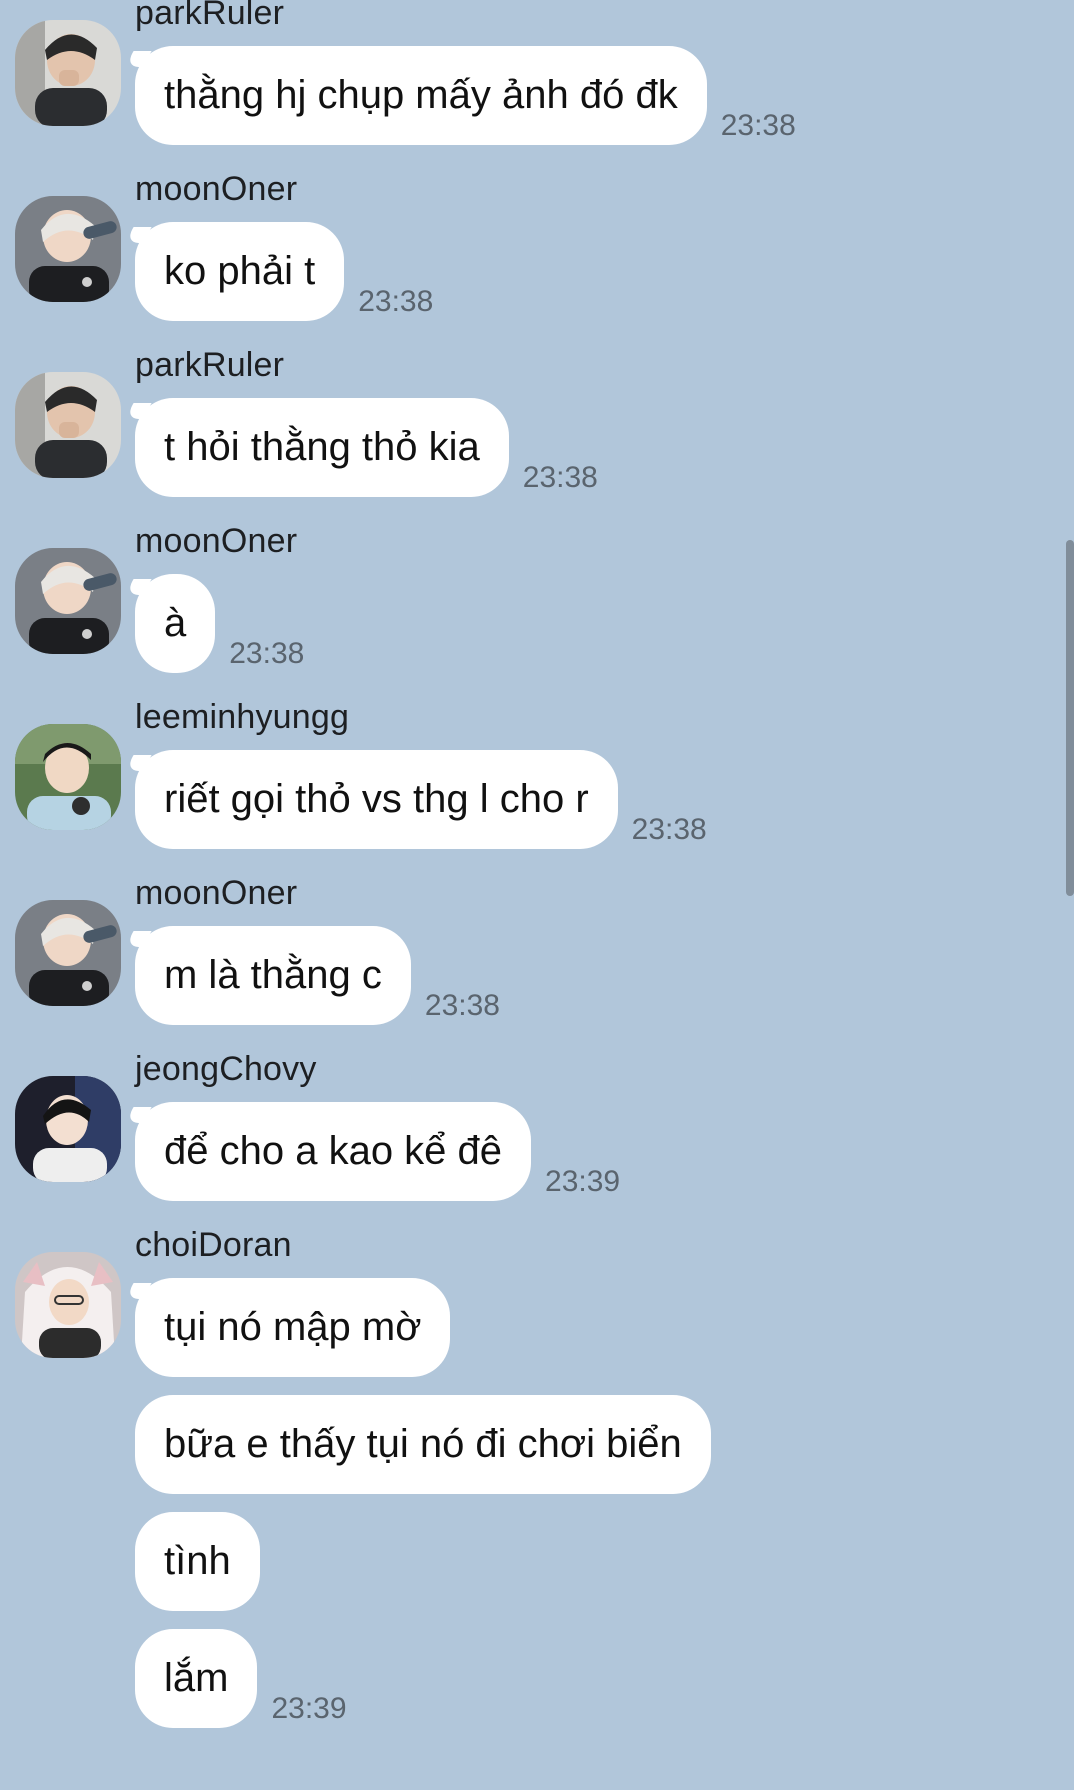 This screenshot has width=1074, height=1790. I want to click on message-row: lắm 23:39, so click(604, 1678).